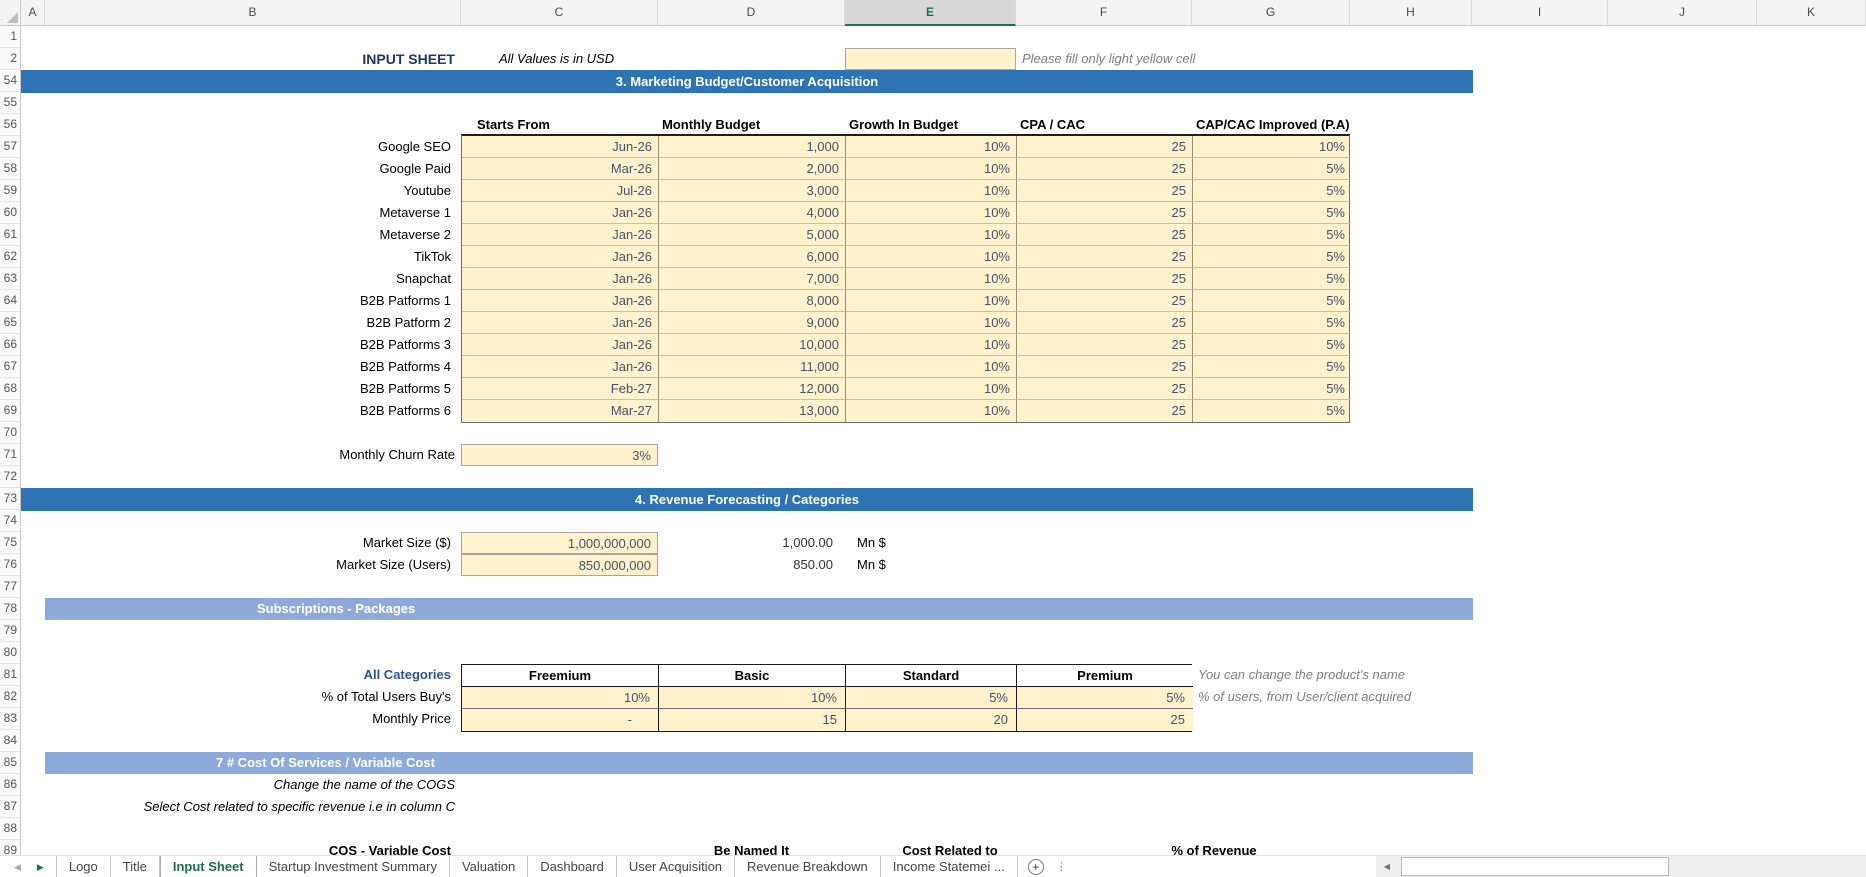 The height and width of the screenshot is (877, 1866). Describe the element at coordinates (10, 719) in the screenshot. I see `row-header-83: 83` at that location.